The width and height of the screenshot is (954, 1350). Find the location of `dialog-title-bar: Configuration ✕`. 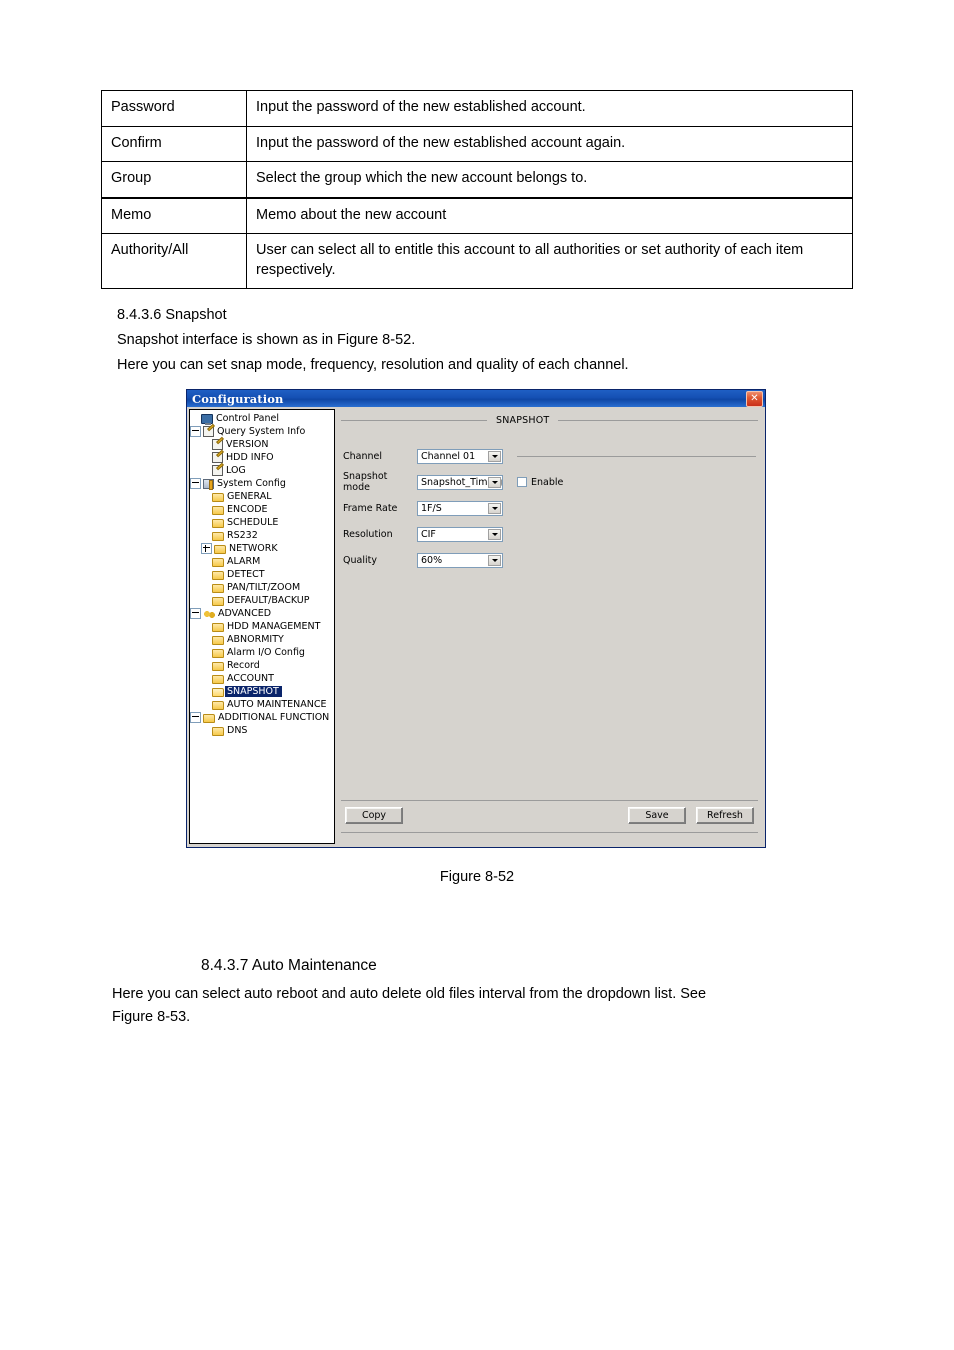

dialog-title-bar: Configuration ✕ is located at coordinates (476, 398).